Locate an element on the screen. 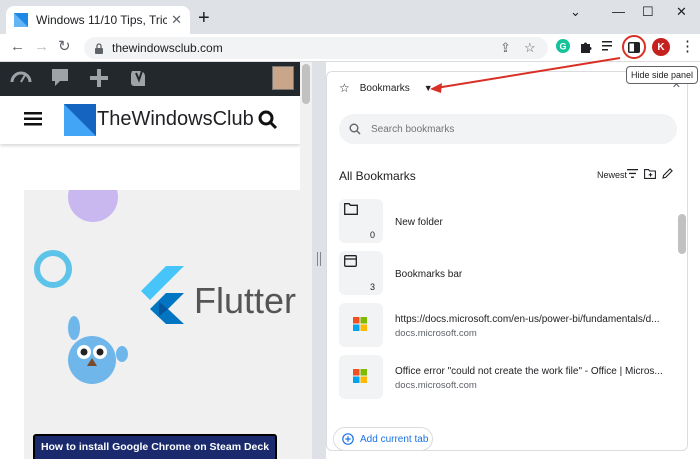 This screenshot has height=459, width=700. add-current-tab-label: Add current tab is located at coordinates (394, 439).